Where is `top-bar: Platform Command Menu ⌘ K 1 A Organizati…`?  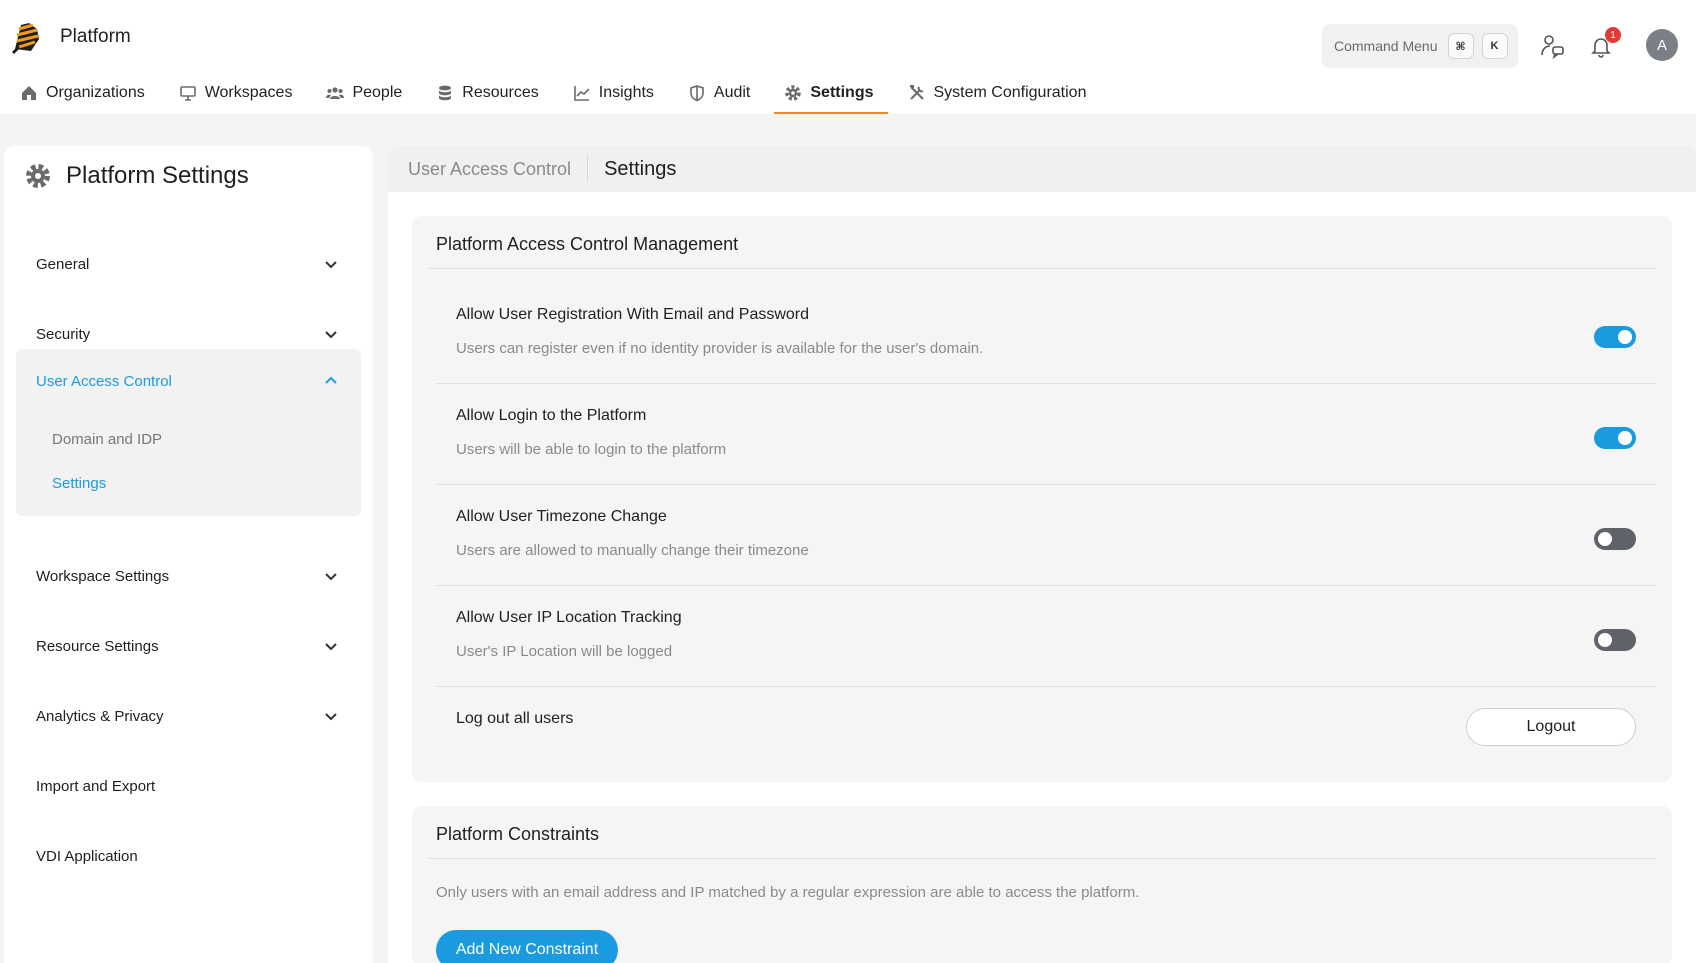
top-bar: Platform Command Menu ⌘ K 1 A Organizati… is located at coordinates (848, 57).